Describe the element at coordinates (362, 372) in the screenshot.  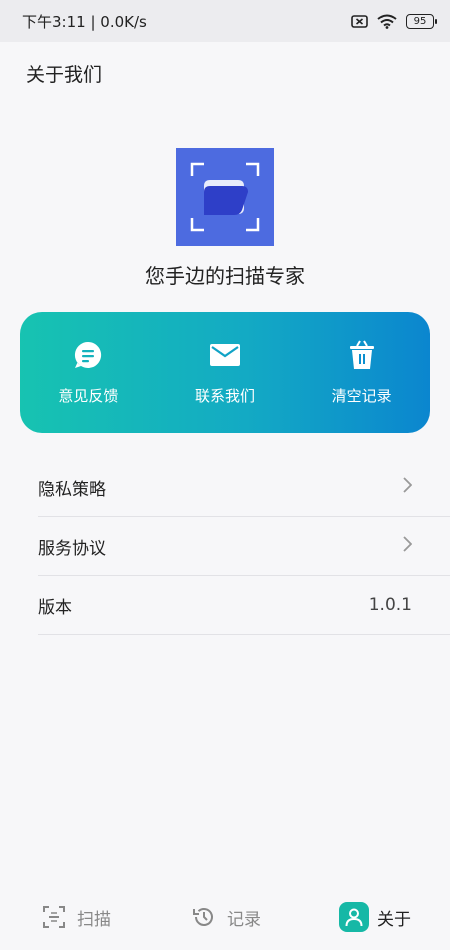
I see `clear-records-button: 清空记录` at that location.